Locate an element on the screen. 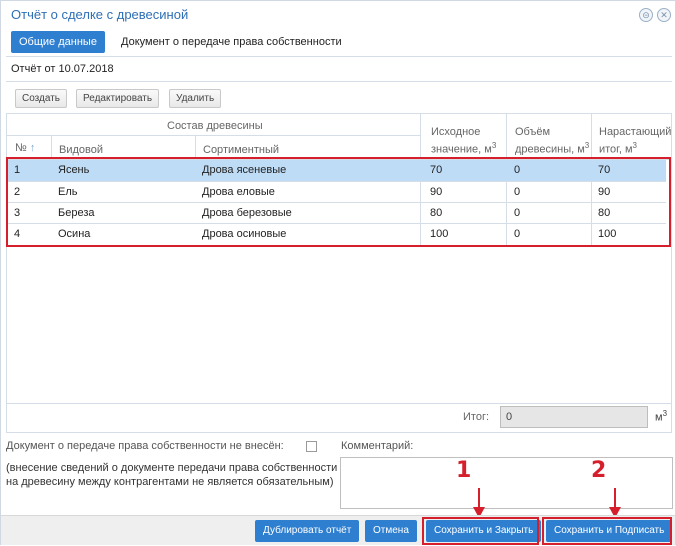 This screenshot has width=676, height=546. duplicate-report-button: Дублировать отчёт is located at coordinates (307, 531).